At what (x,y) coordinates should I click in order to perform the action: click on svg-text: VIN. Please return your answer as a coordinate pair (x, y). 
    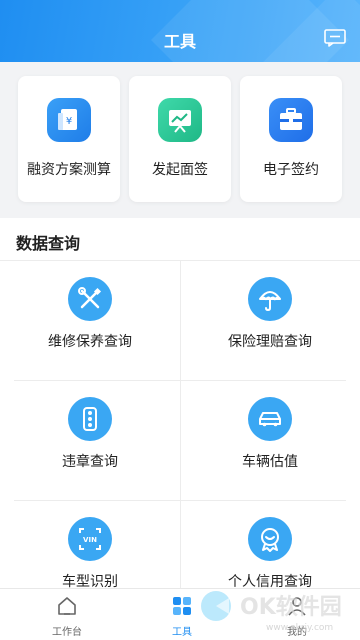
    Looking at the image, I should click on (90, 540).